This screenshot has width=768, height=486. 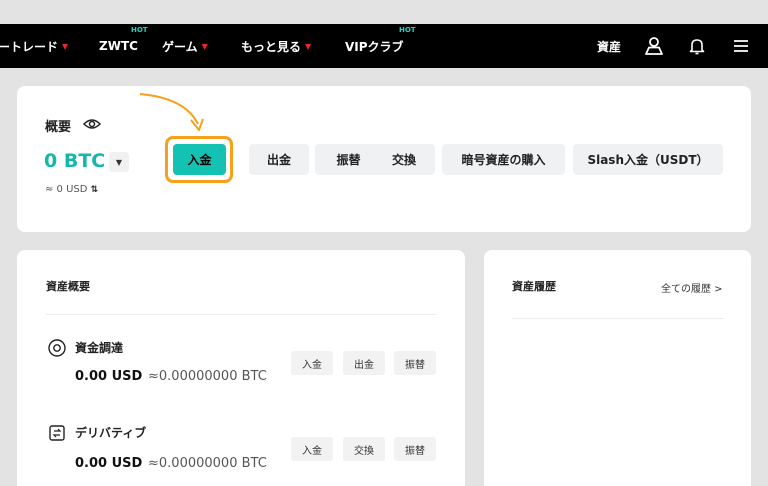 What do you see at coordinates (57, 433) in the screenshot?
I see `derivatives-icon` at bounding box center [57, 433].